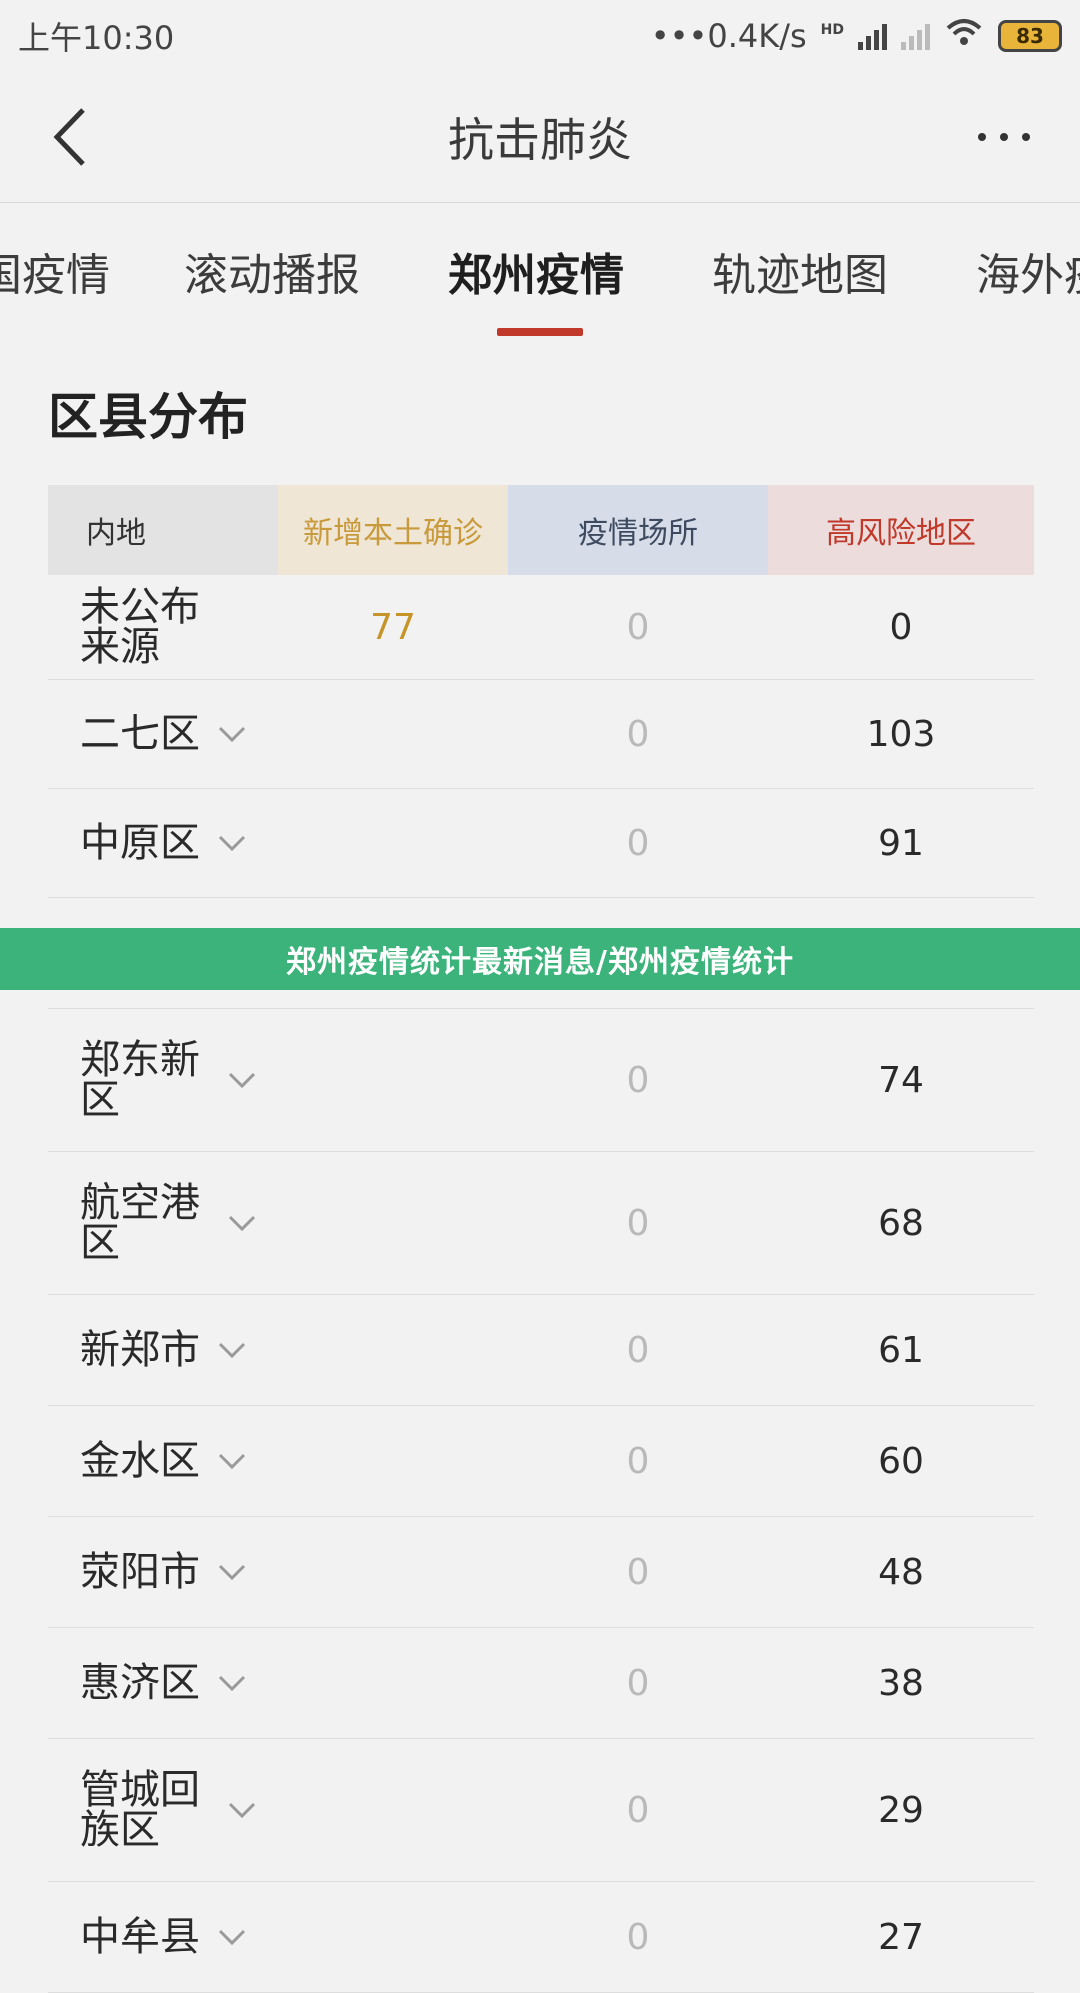  I want to click on signal-icon, so click(872, 36).